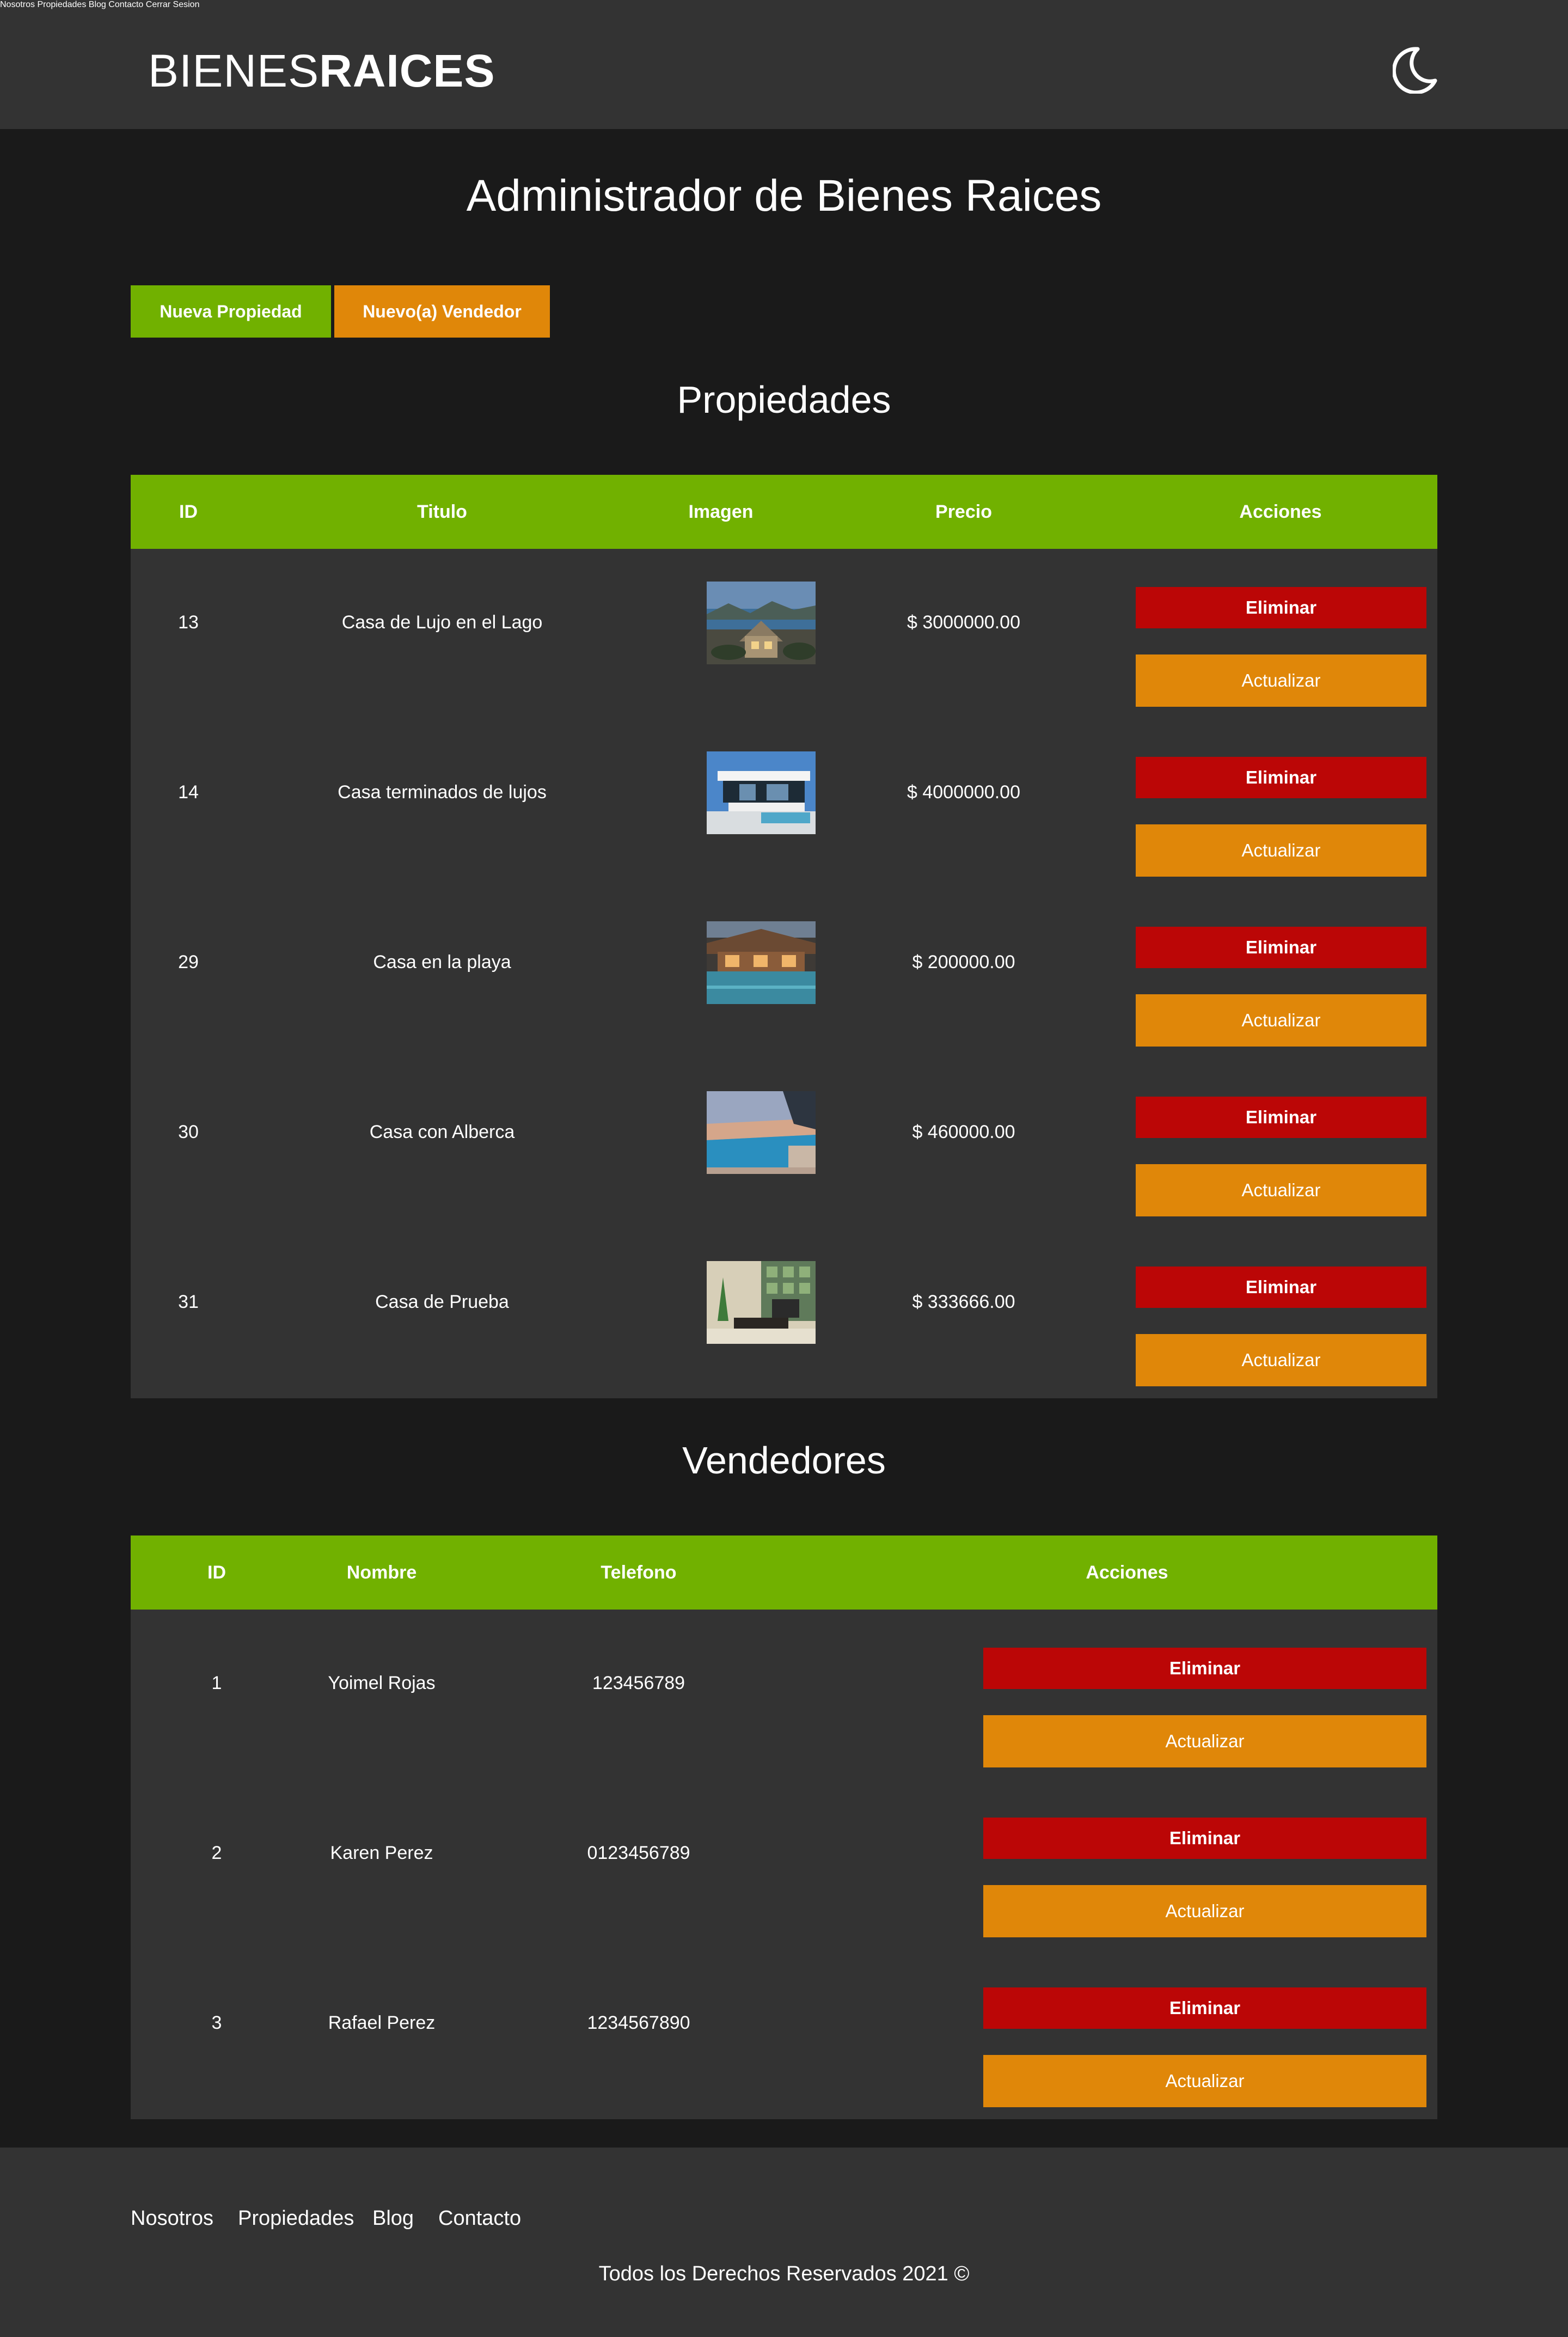  Describe the element at coordinates (296, 2218) in the screenshot. I see `footer-link-propiedades: Propiedades` at that location.